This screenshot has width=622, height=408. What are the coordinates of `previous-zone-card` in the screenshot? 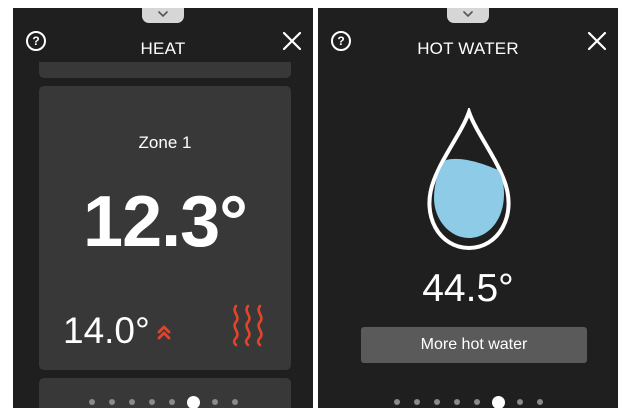 It's located at (165, 70).